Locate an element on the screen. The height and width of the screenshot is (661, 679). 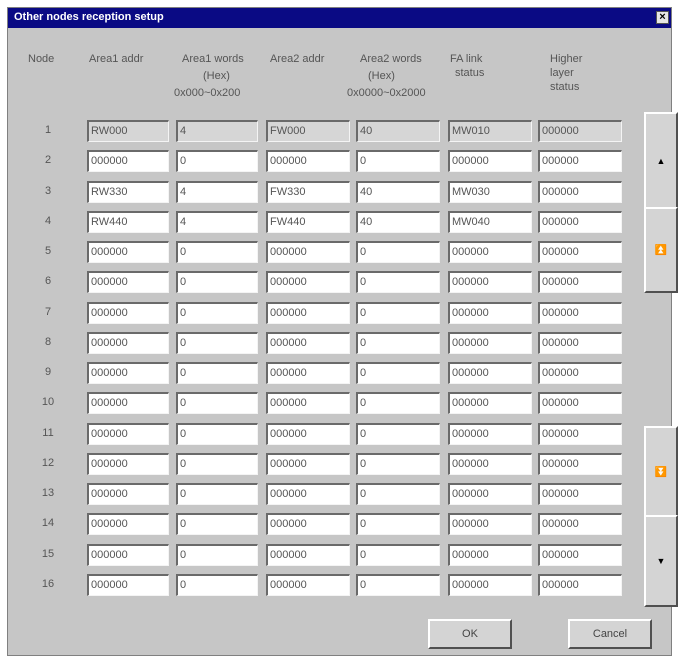
scroll-down-button: ▼ is located at coordinates (661, 561).